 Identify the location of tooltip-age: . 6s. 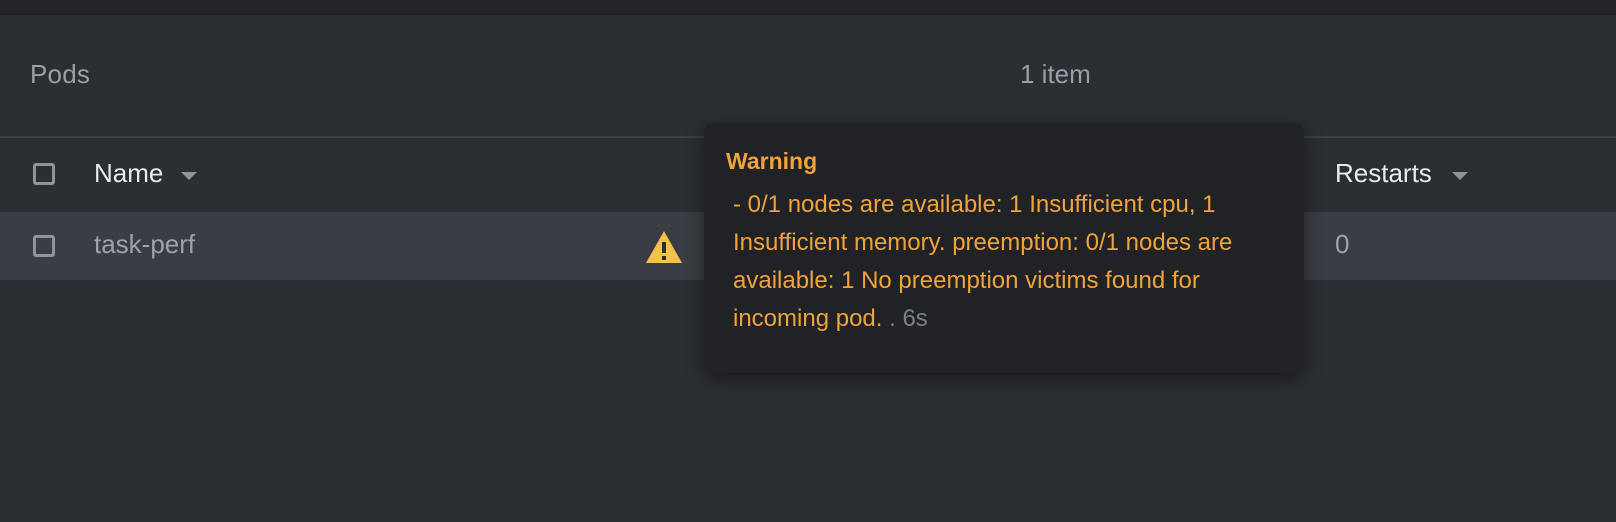
(908, 318).